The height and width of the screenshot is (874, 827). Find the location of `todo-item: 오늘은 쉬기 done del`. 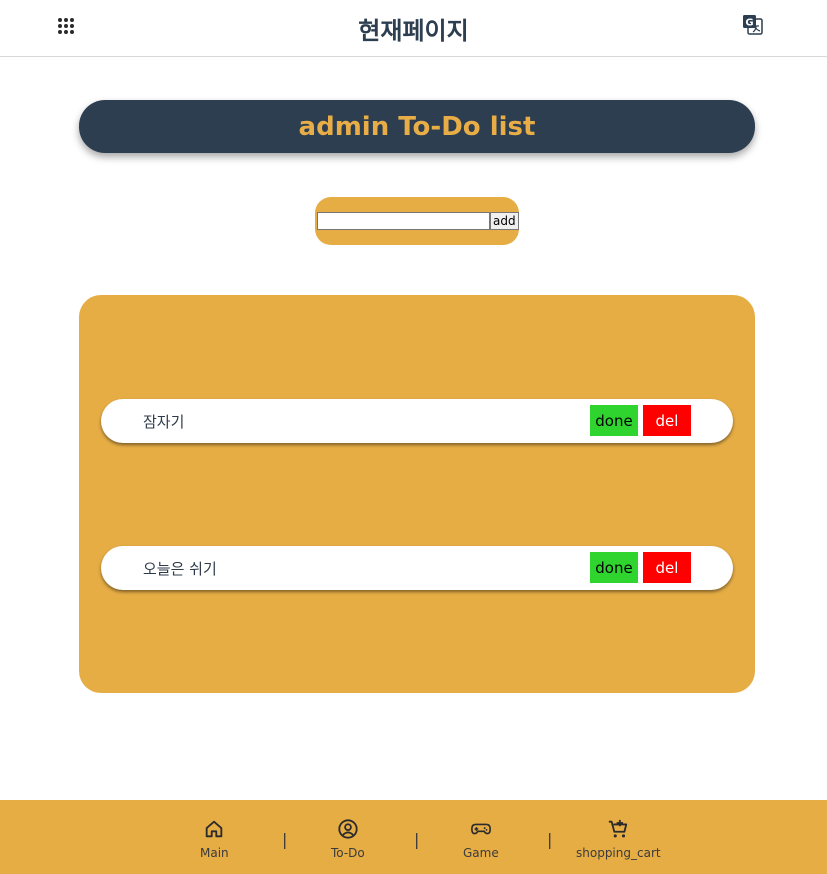

todo-item: 오늘은 쉬기 done del is located at coordinates (417, 568).